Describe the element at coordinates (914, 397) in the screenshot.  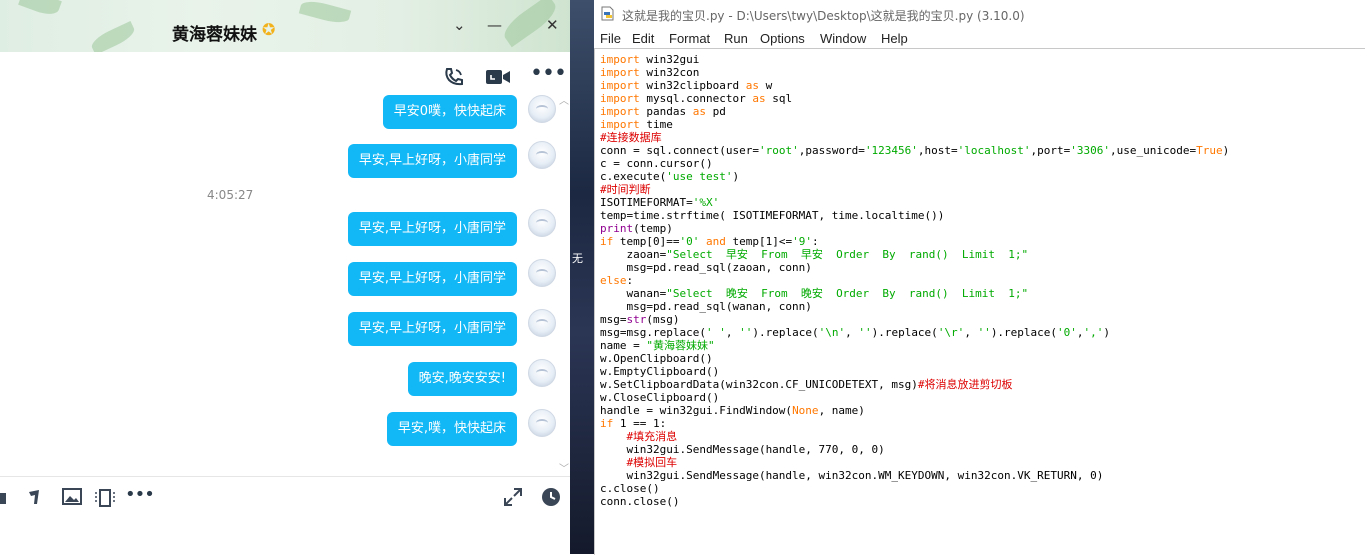
I see `code-line: w.CloseClipboard()` at that location.